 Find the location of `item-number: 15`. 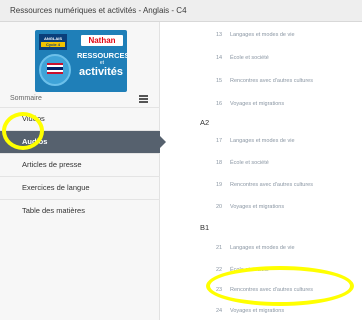

item-number: 15 is located at coordinates (219, 81).